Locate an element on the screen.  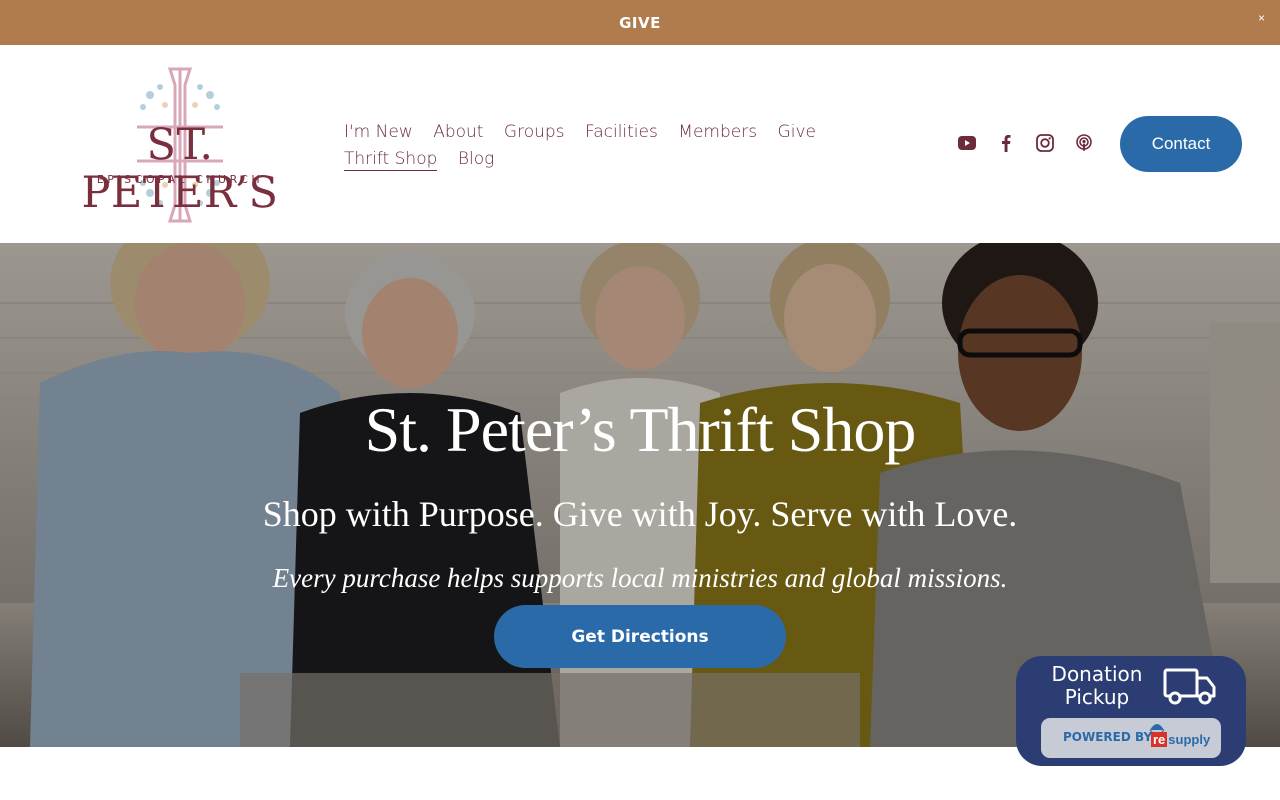
powered-by-badge: POWERED BY re supply is located at coordinates (1131, 738).